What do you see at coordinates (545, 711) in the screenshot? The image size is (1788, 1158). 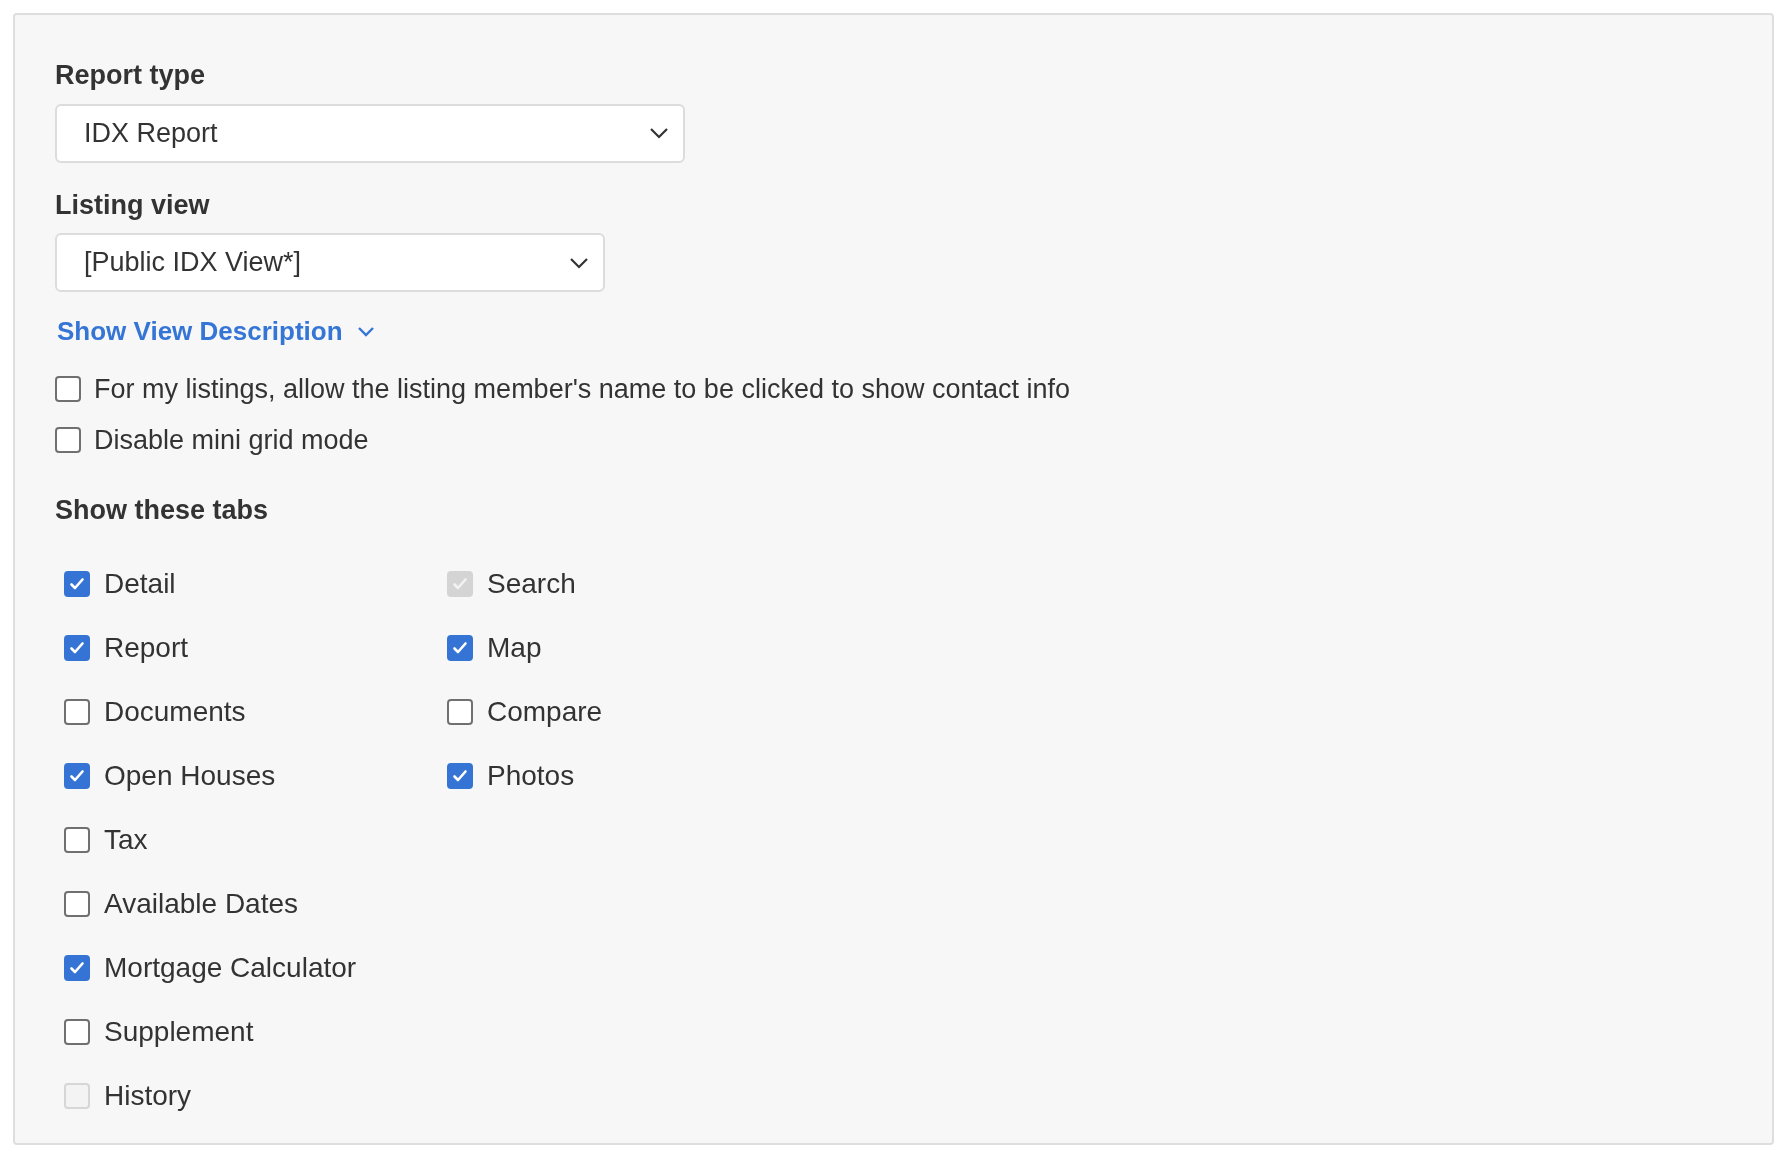 I see `checkbox-label: Compare` at bounding box center [545, 711].